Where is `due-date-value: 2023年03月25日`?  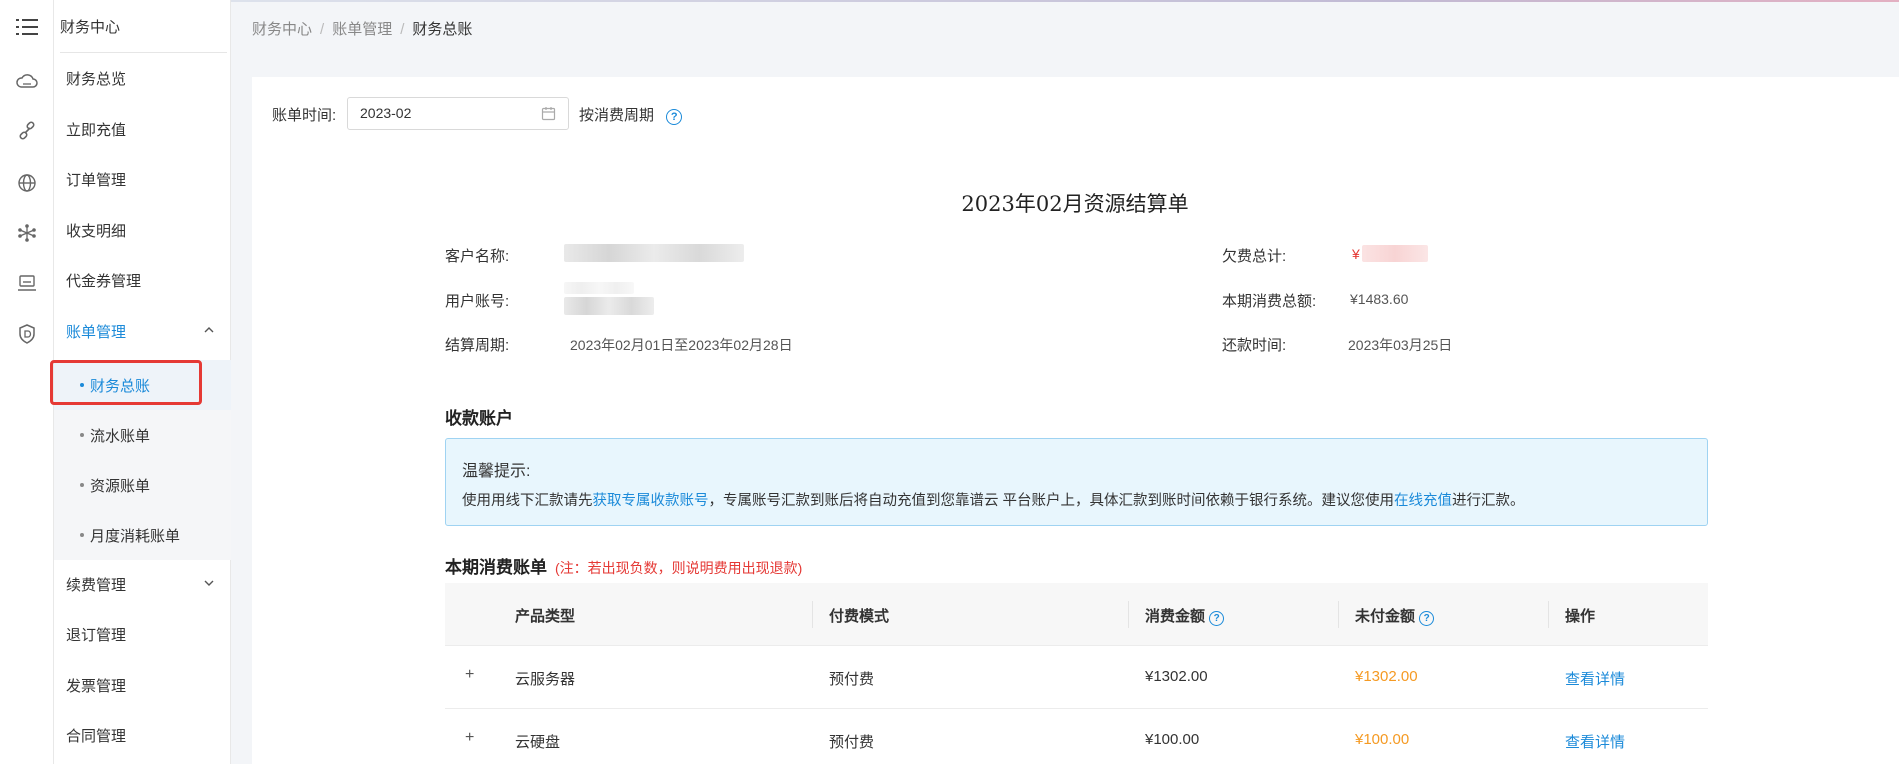 due-date-value: 2023年03月25日 is located at coordinates (1400, 345).